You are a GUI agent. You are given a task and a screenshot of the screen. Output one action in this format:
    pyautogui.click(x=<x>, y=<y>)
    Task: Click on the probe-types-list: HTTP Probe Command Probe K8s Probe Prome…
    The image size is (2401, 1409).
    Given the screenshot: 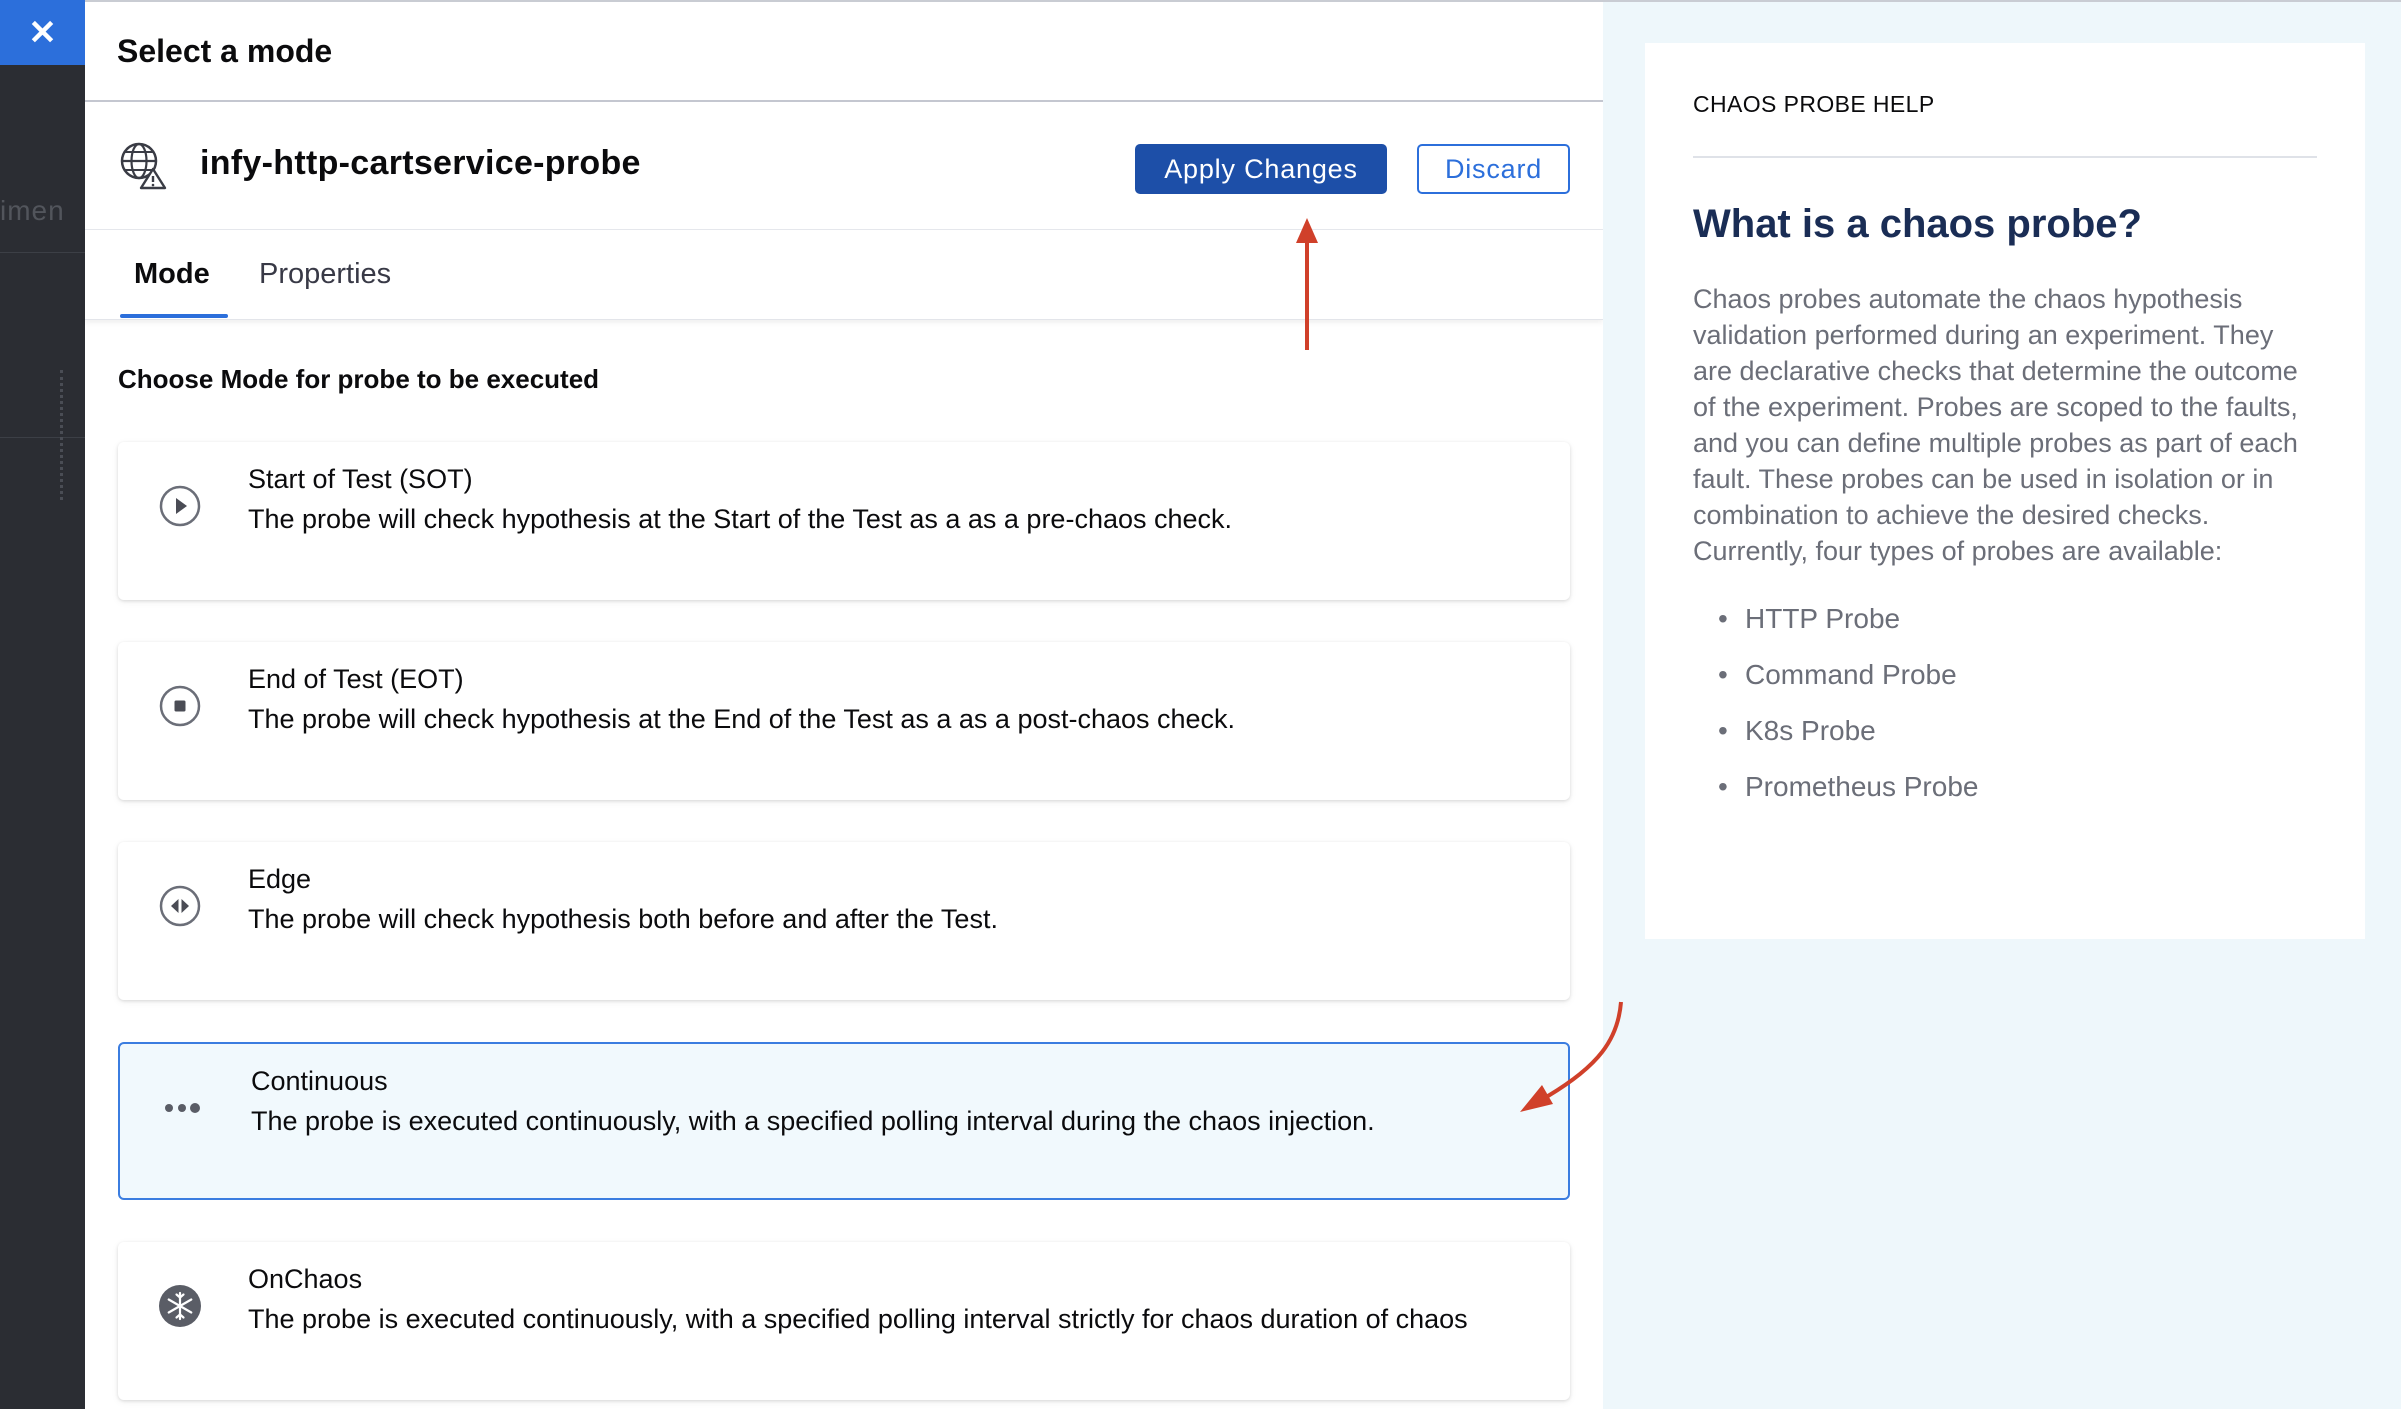 What is the action you would take?
    pyautogui.click(x=2005, y=703)
    